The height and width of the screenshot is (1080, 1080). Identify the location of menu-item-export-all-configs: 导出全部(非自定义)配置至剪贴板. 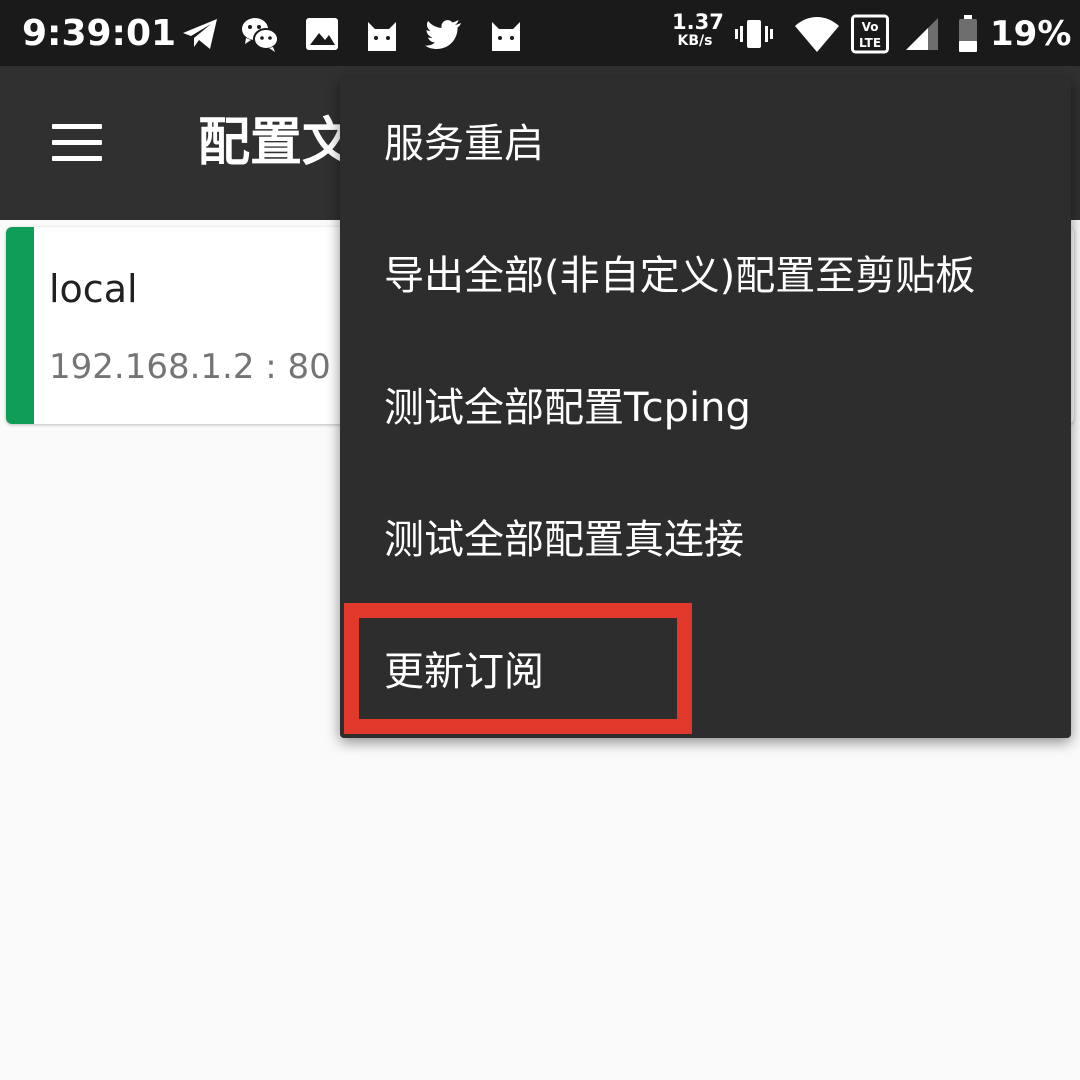
(705, 276).